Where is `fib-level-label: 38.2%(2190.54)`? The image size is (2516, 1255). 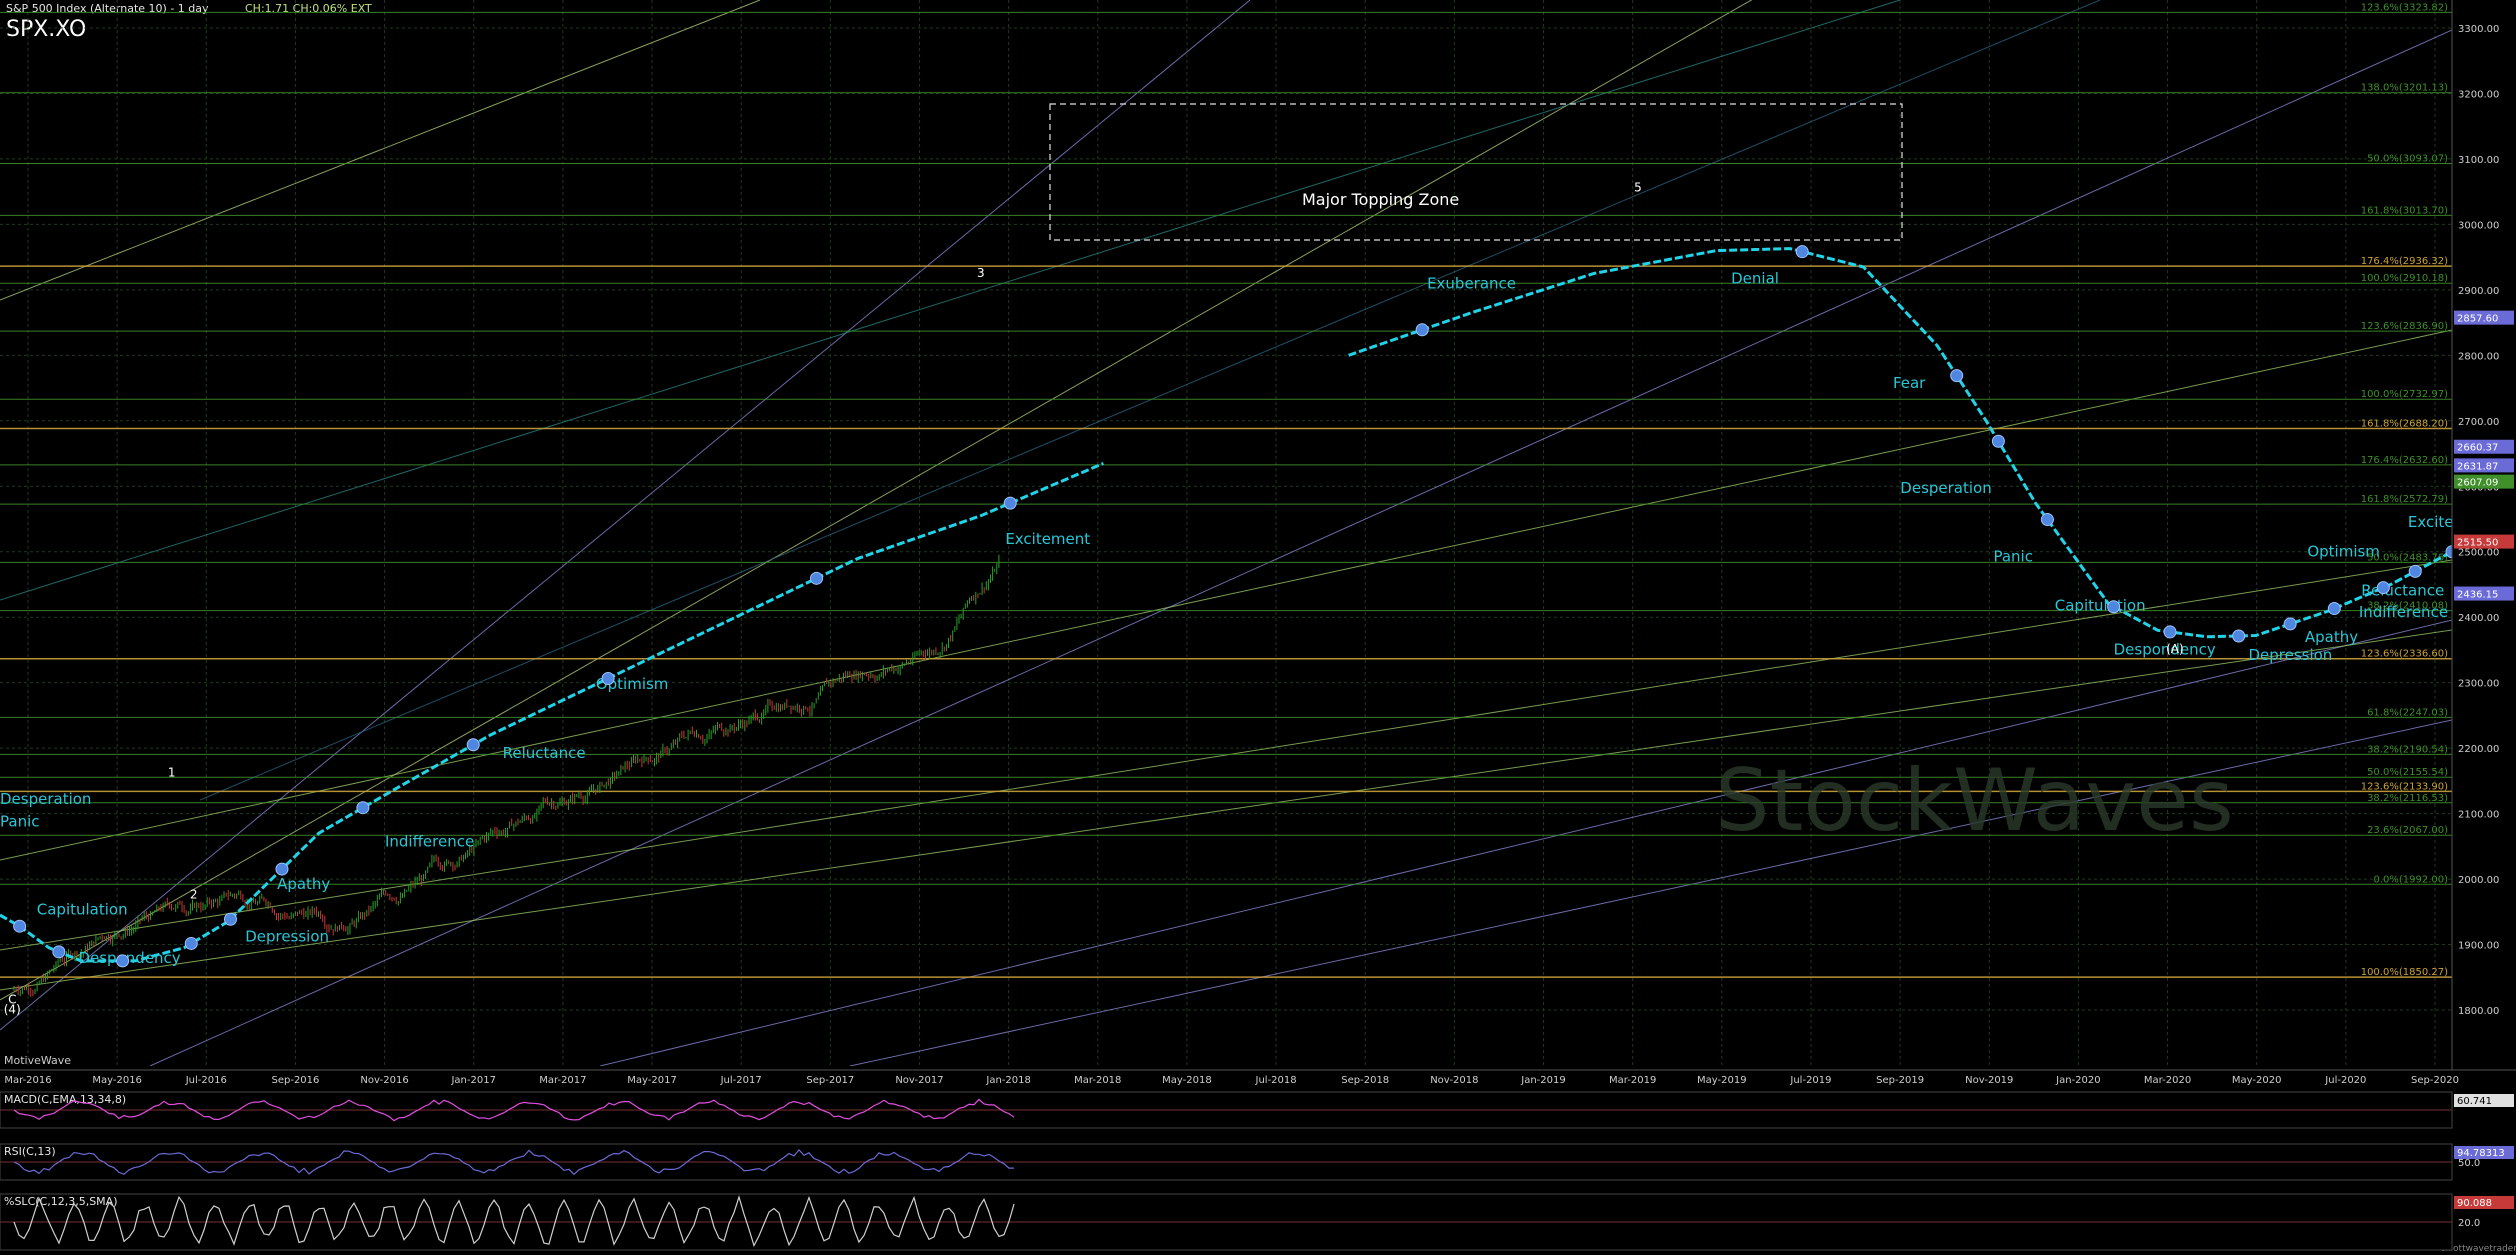 fib-level-label: 38.2%(2190.54) is located at coordinates (2407, 749).